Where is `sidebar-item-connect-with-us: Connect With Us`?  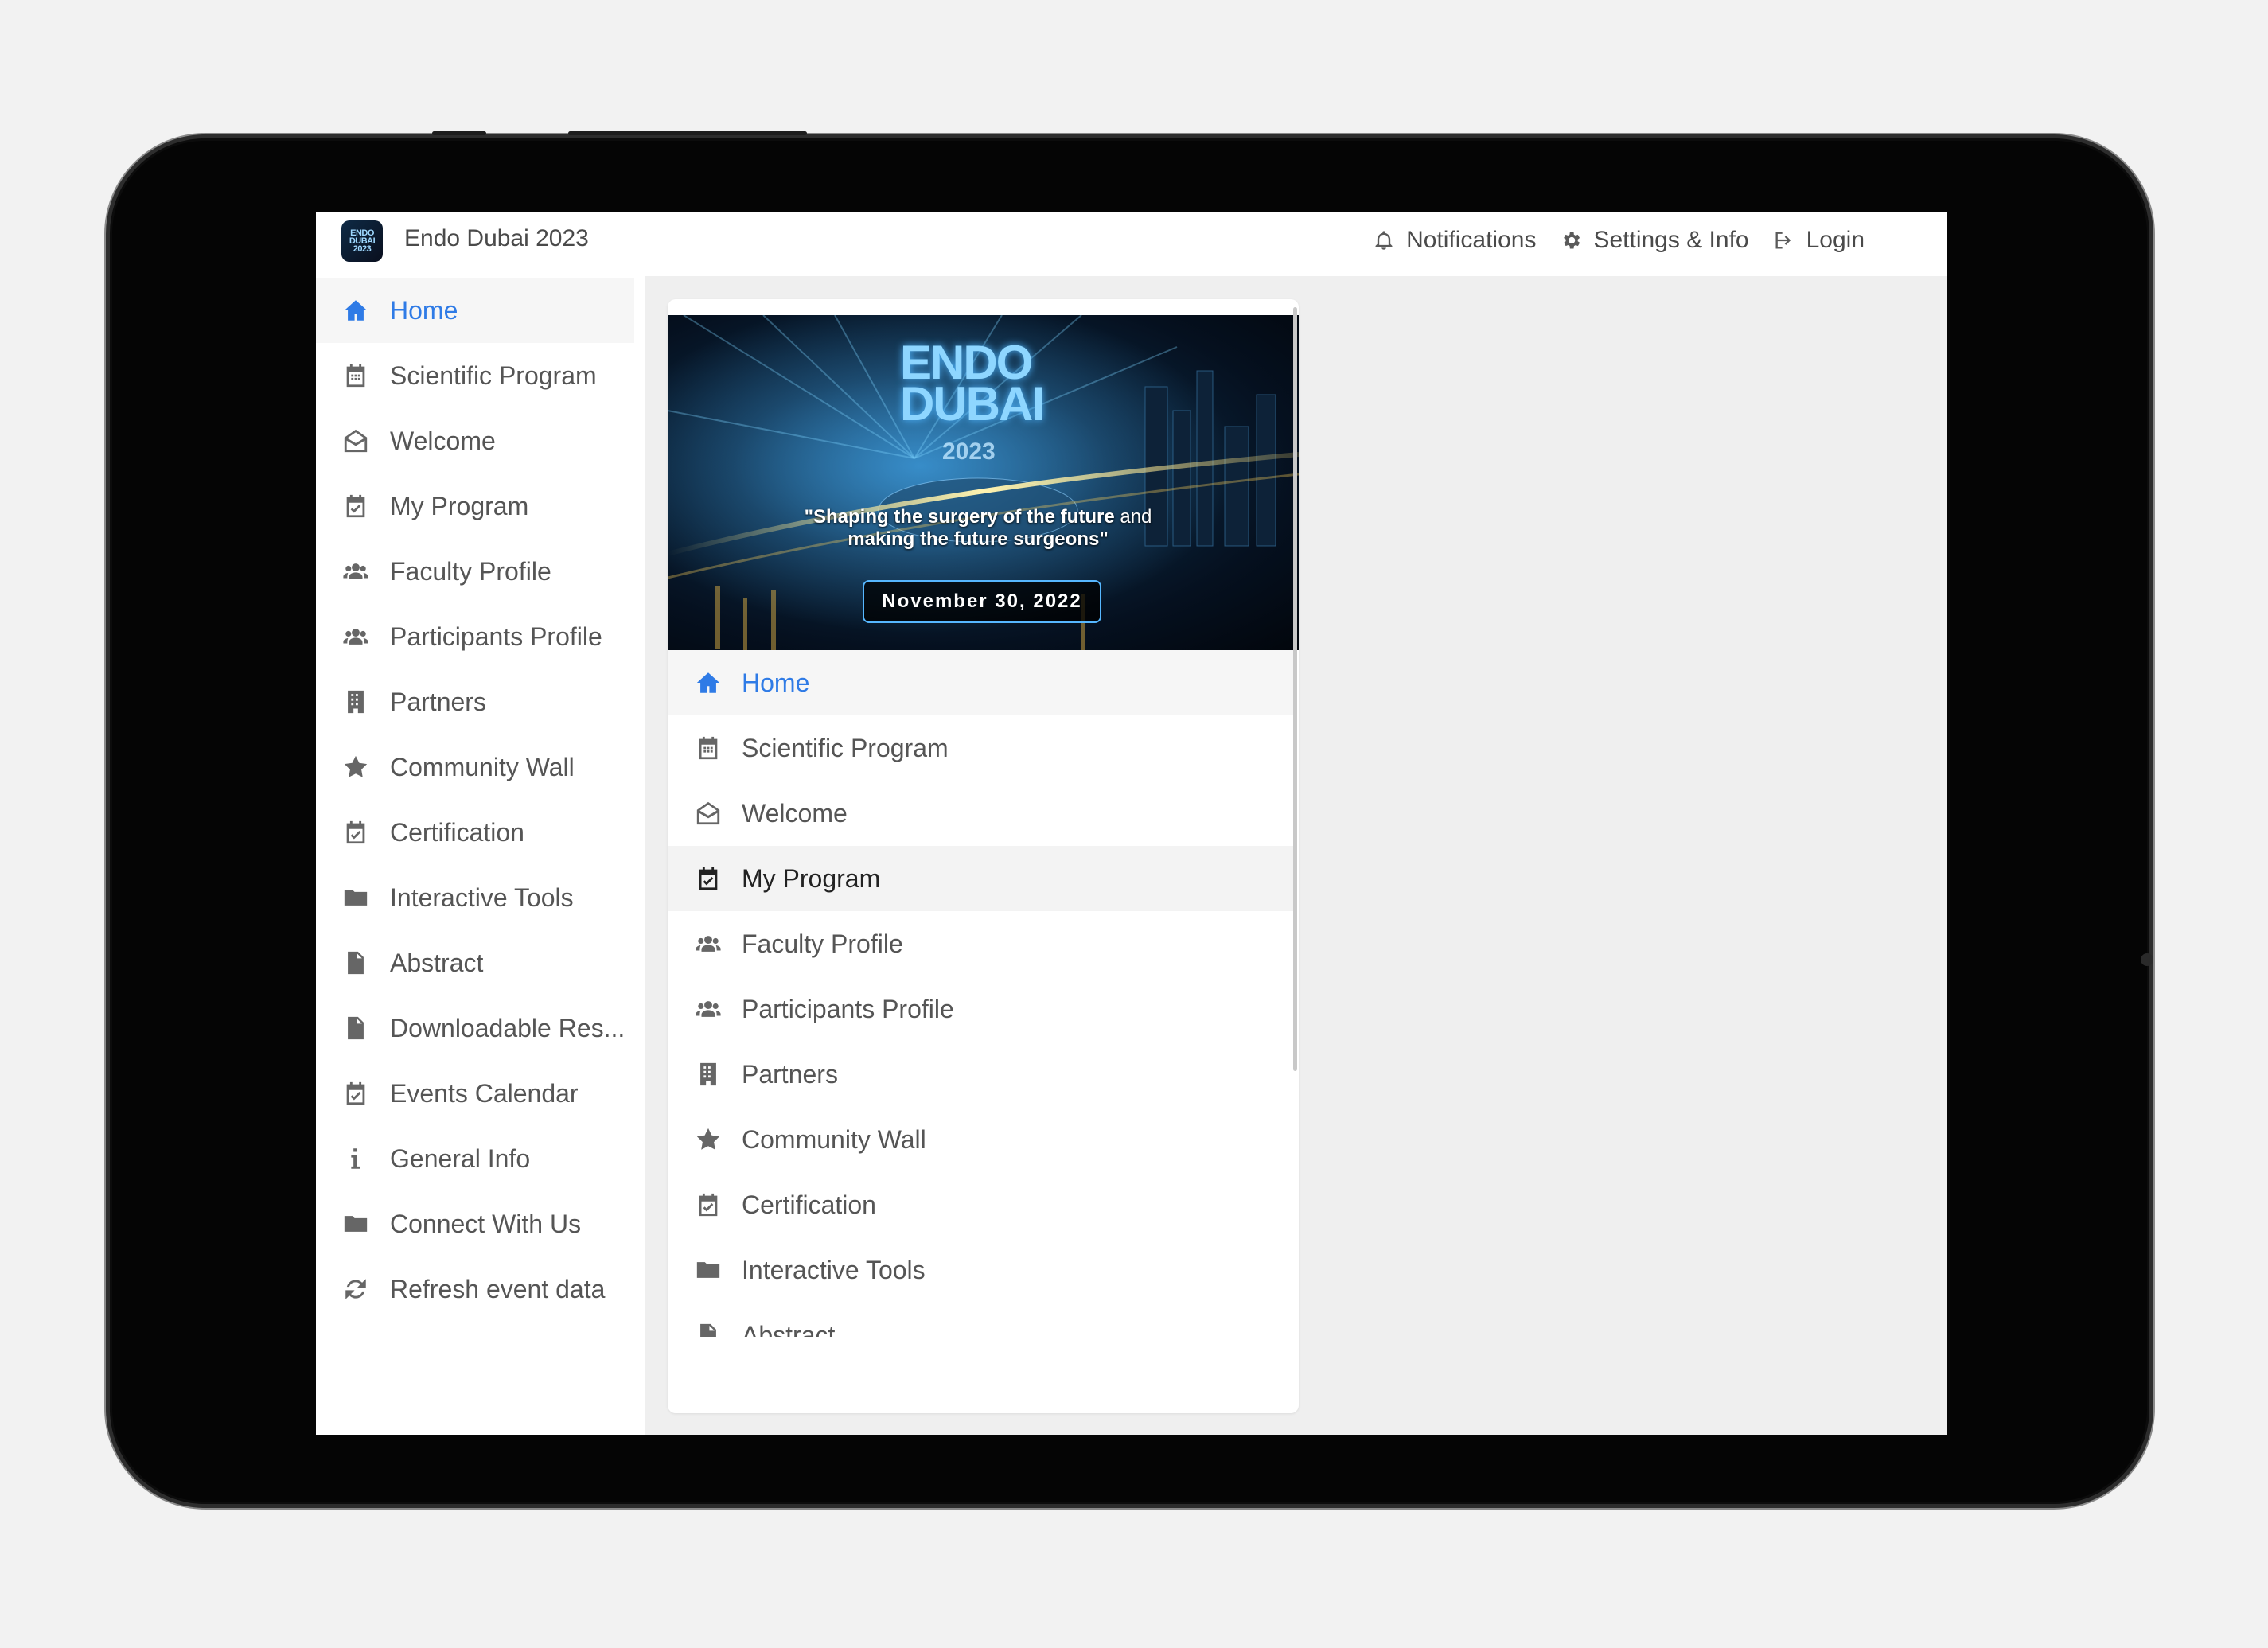 sidebar-item-connect-with-us: Connect With Us is located at coordinates (475, 1223).